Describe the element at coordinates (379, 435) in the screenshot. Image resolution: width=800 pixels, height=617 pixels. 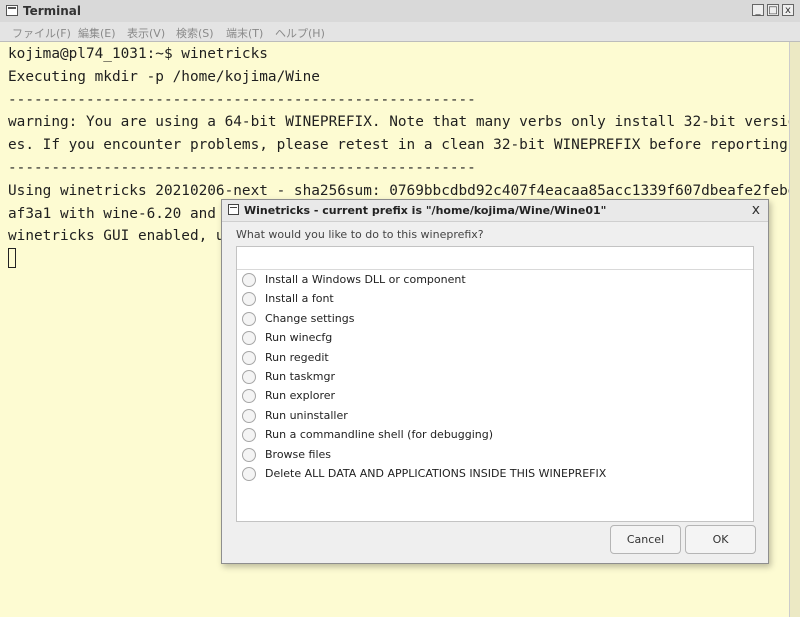
I see `option-label: Run a commandline shell (for debugging)` at that location.